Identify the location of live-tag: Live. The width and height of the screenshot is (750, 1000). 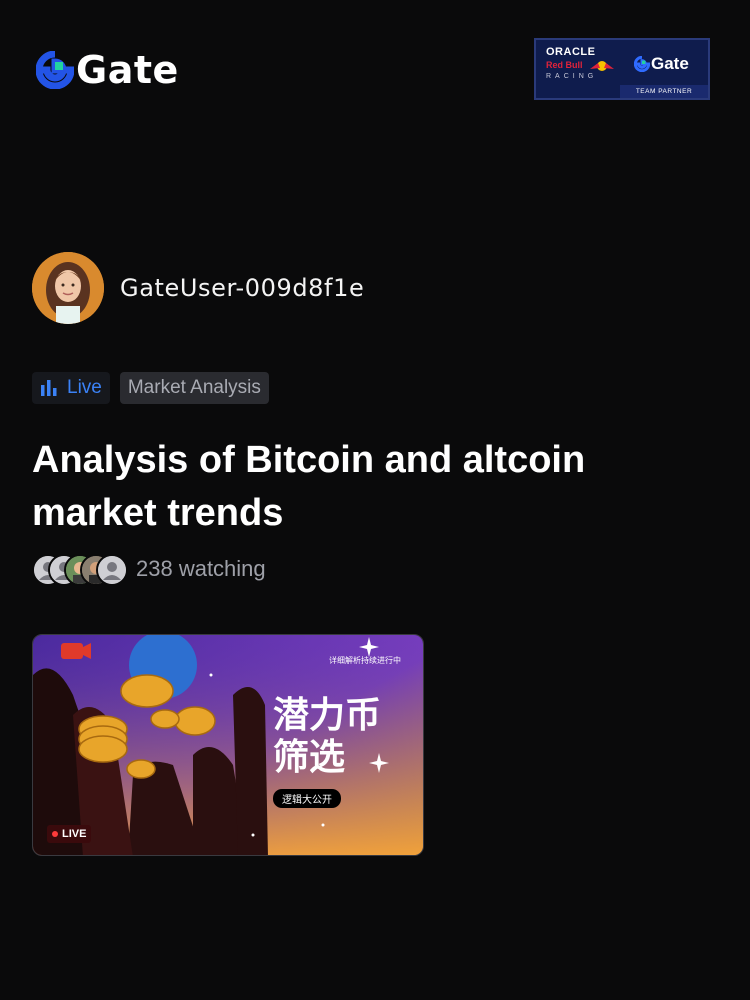
(71, 388).